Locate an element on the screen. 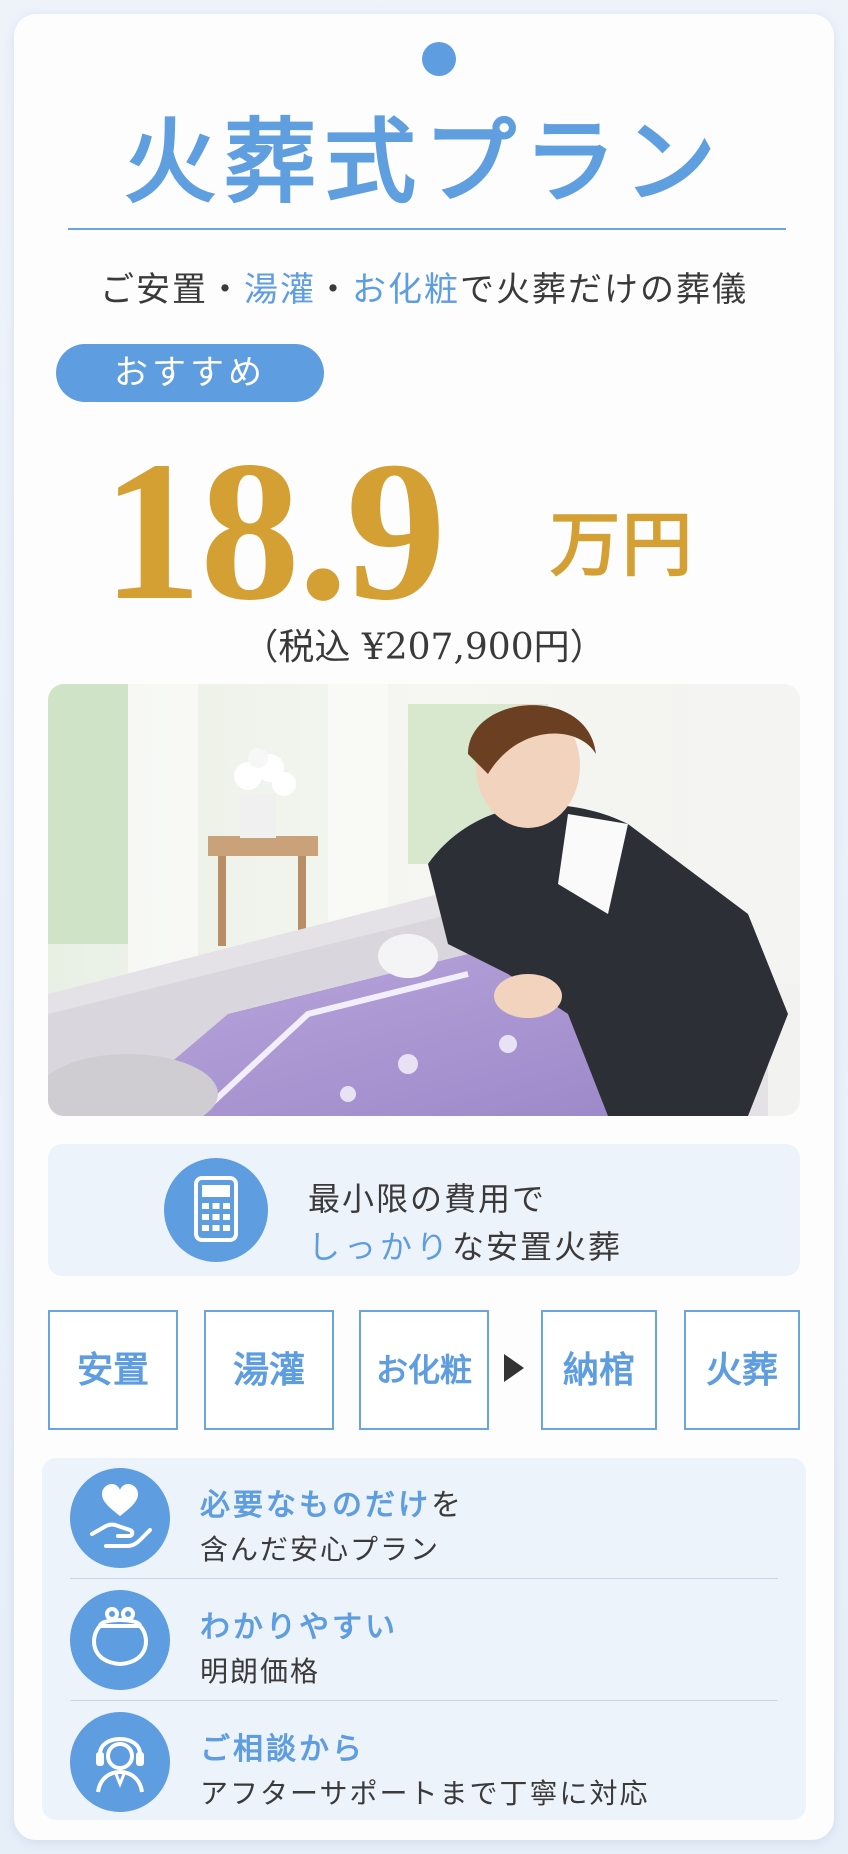  benefit-title: わかりやすい is located at coordinates (299, 1624).